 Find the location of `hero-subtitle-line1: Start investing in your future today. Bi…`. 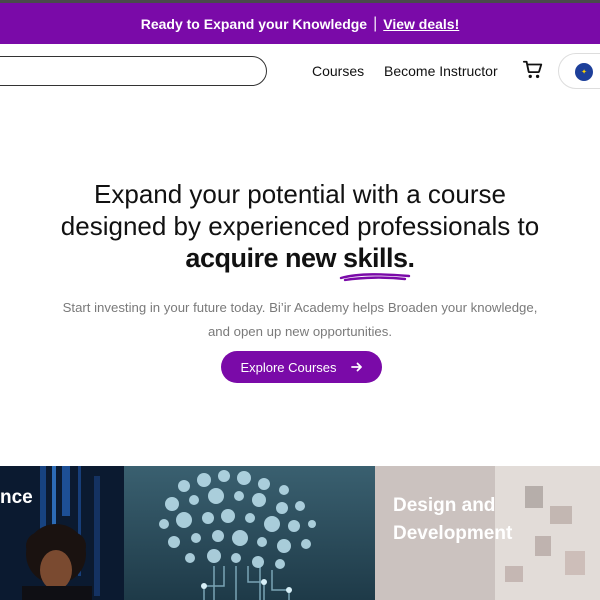

hero-subtitle-line1: Start investing in your future today. Bi… is located at coordinates (300, 307).